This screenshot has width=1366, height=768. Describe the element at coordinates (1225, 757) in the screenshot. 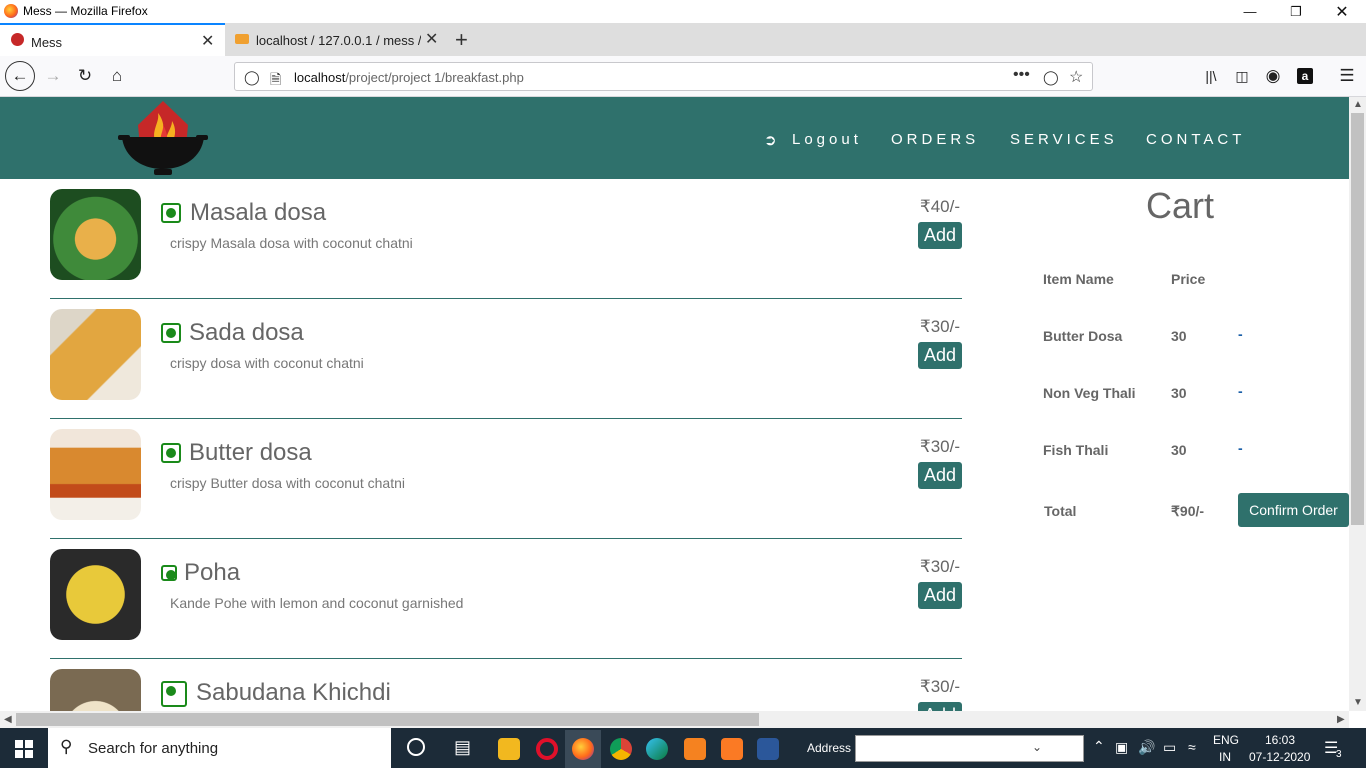

I see `language-line2: IN` at that location.